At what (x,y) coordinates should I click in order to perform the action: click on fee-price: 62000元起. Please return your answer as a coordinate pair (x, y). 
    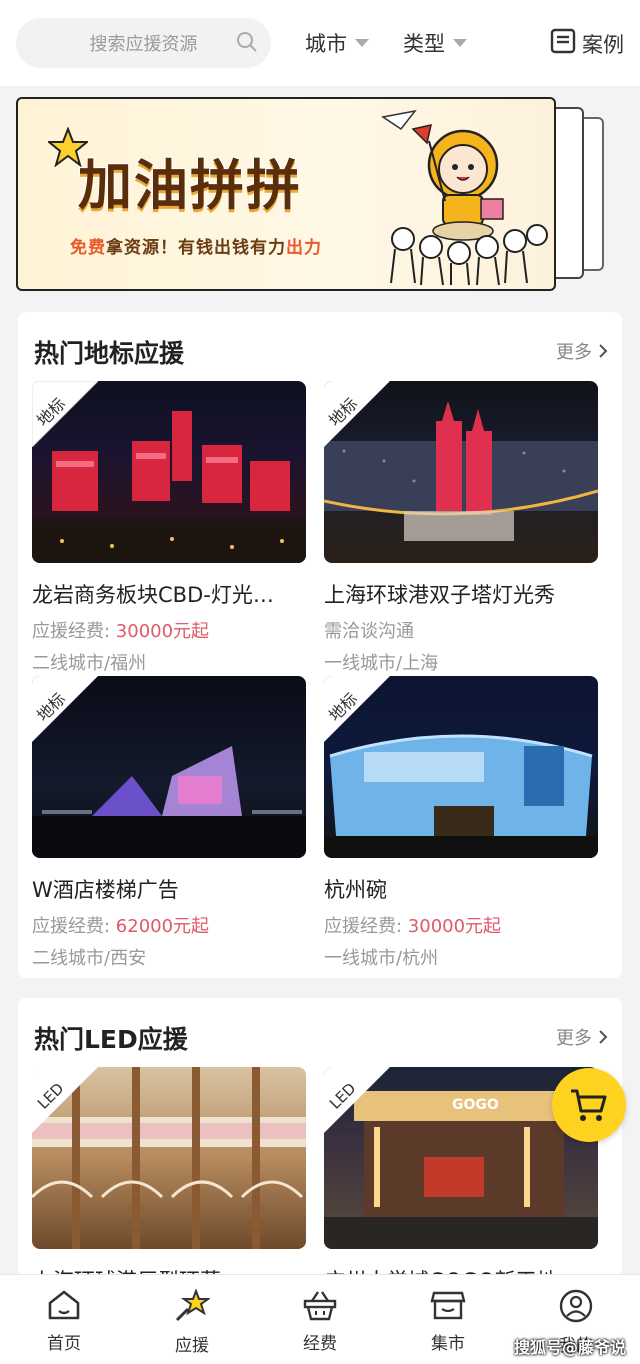
    Looking at the image, I should click on (162, 926).